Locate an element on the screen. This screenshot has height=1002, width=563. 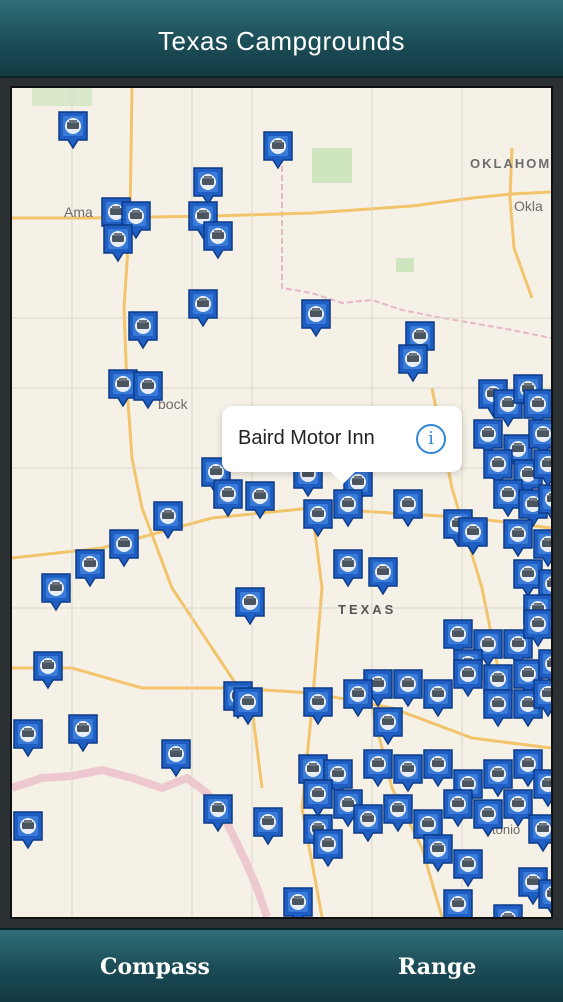
title-bar: Texas Campgrounds is located at coordinates (281, 39).